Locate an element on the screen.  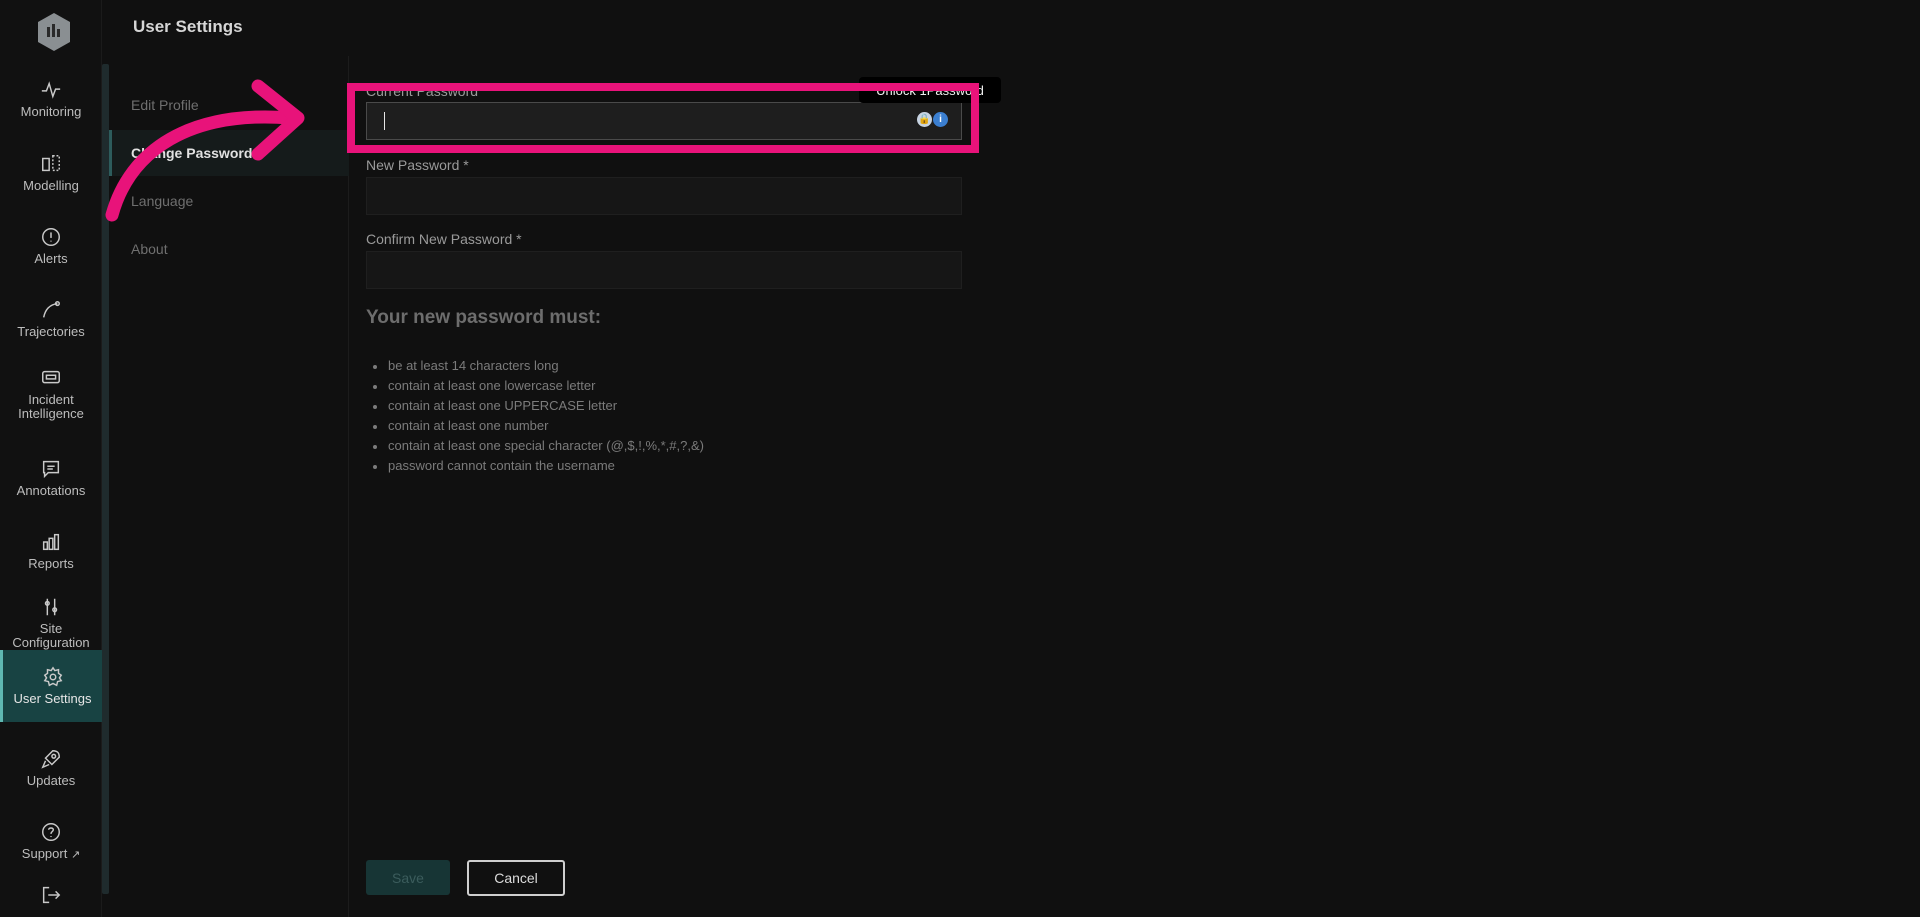
logout-icon is located at coordinates (51, 895).